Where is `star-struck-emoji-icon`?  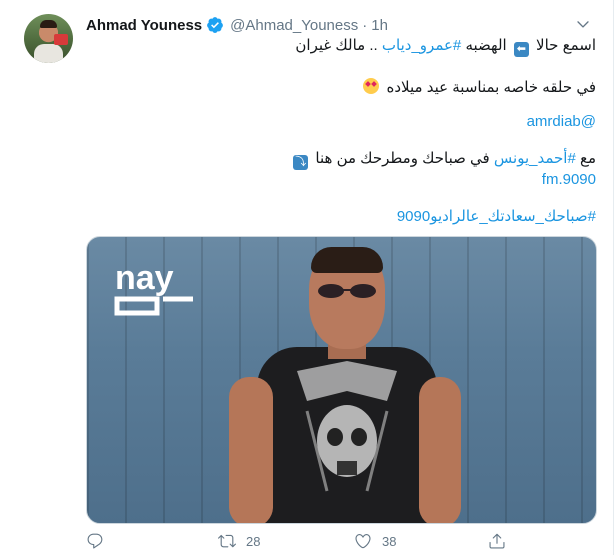
star-struck-emoji-icon is located at coordinates (371, 86).